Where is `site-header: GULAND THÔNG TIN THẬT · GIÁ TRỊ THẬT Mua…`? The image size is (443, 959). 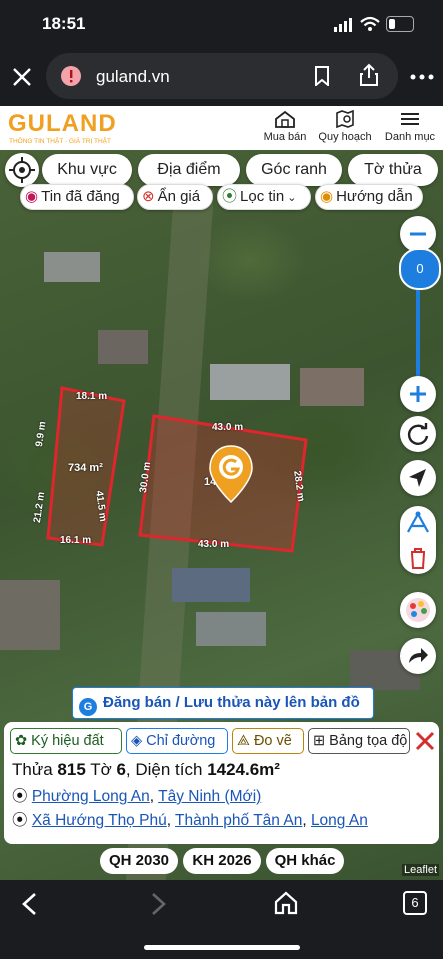
site-header: GULAND THÔNG TIN THẬT · GIÁ TRỊ THẬT Mua… is located at coordinates (221, 128).